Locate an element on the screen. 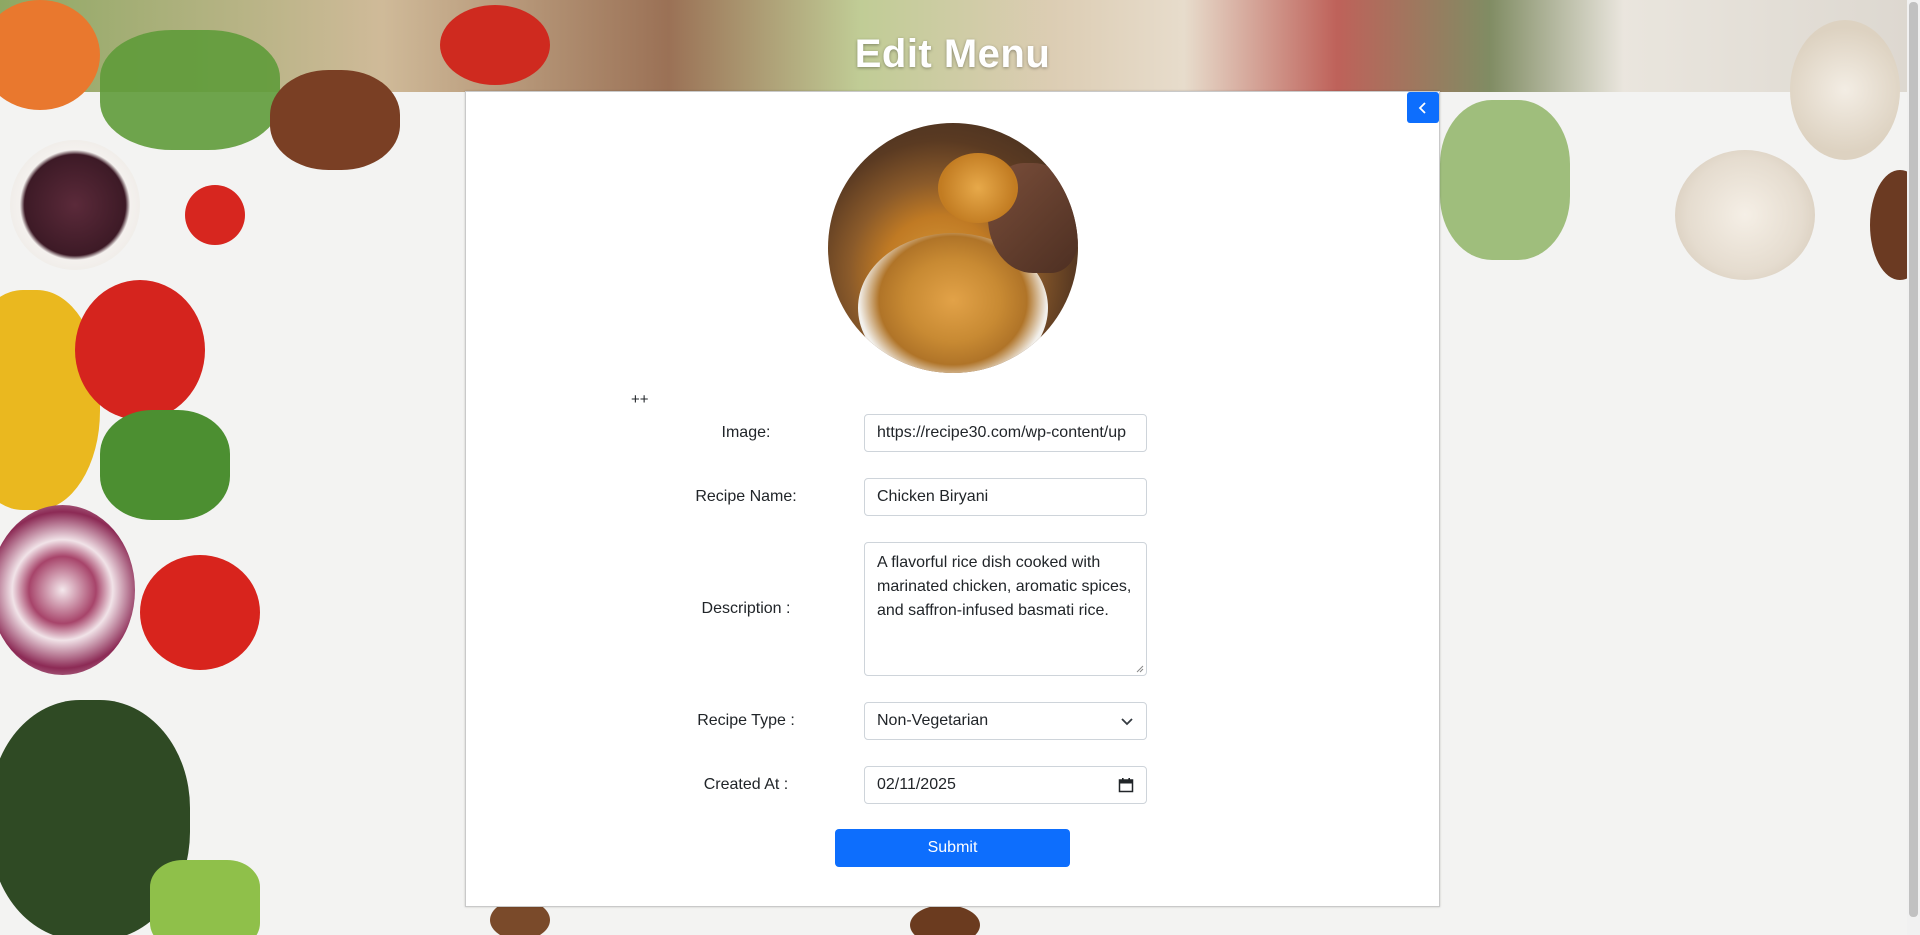 The image size is (1920, 935). image-label: Image: is located at coordinates (746, 432).